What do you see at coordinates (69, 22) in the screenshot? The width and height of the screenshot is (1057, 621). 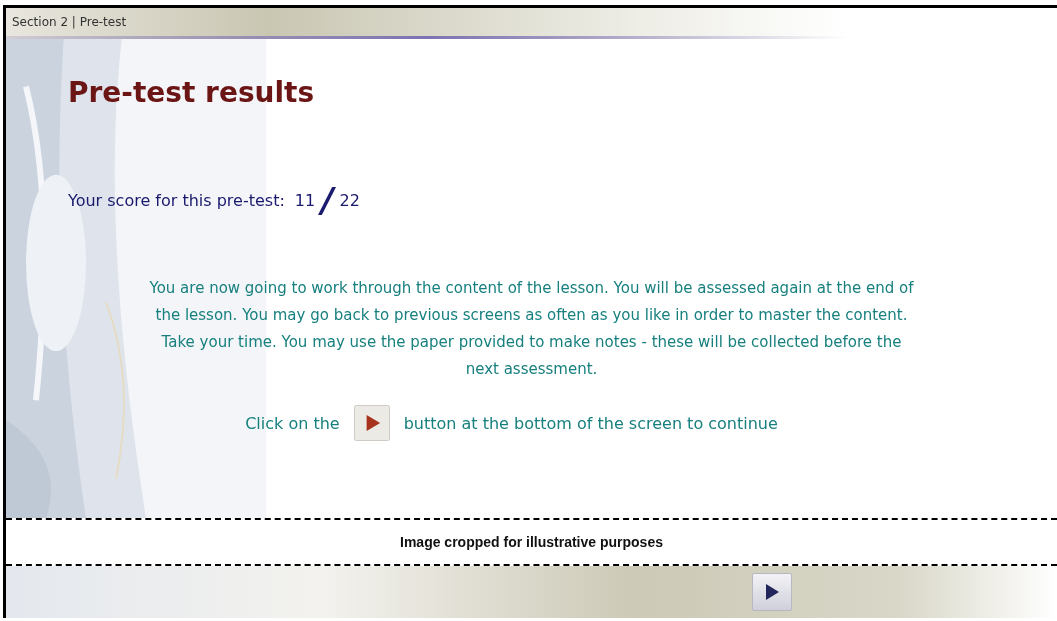 I see `breadcrumb: Section 2 | Pre-test` at bounding box center [69, 22].